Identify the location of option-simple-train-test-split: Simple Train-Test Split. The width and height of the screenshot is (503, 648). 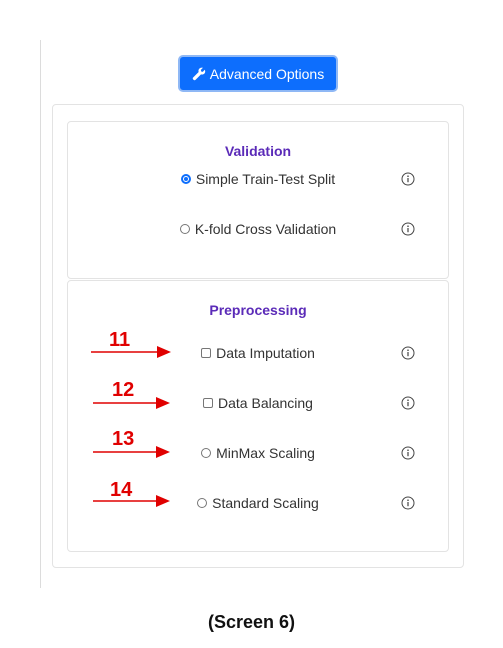
(258, 179).